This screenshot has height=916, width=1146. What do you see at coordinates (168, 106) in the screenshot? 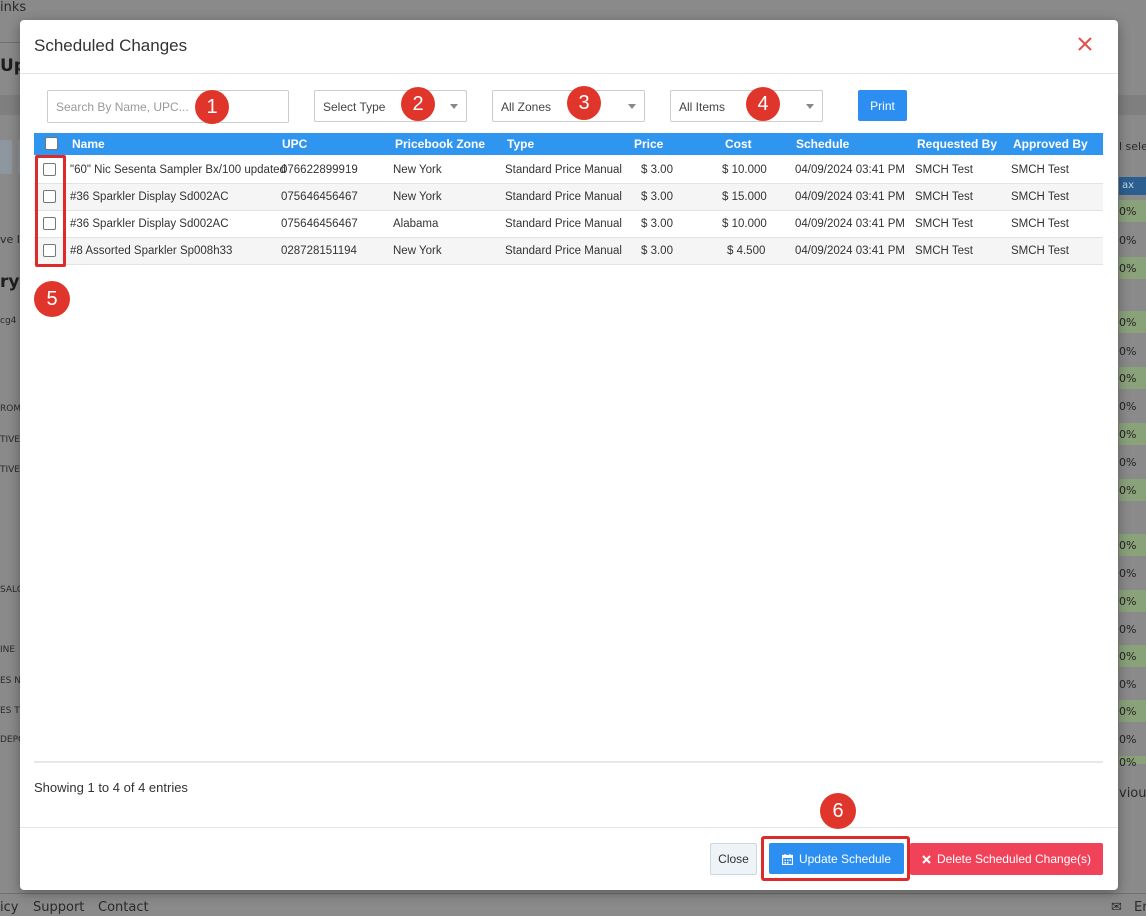
I see `search-input` at bounding box center [168, 106].